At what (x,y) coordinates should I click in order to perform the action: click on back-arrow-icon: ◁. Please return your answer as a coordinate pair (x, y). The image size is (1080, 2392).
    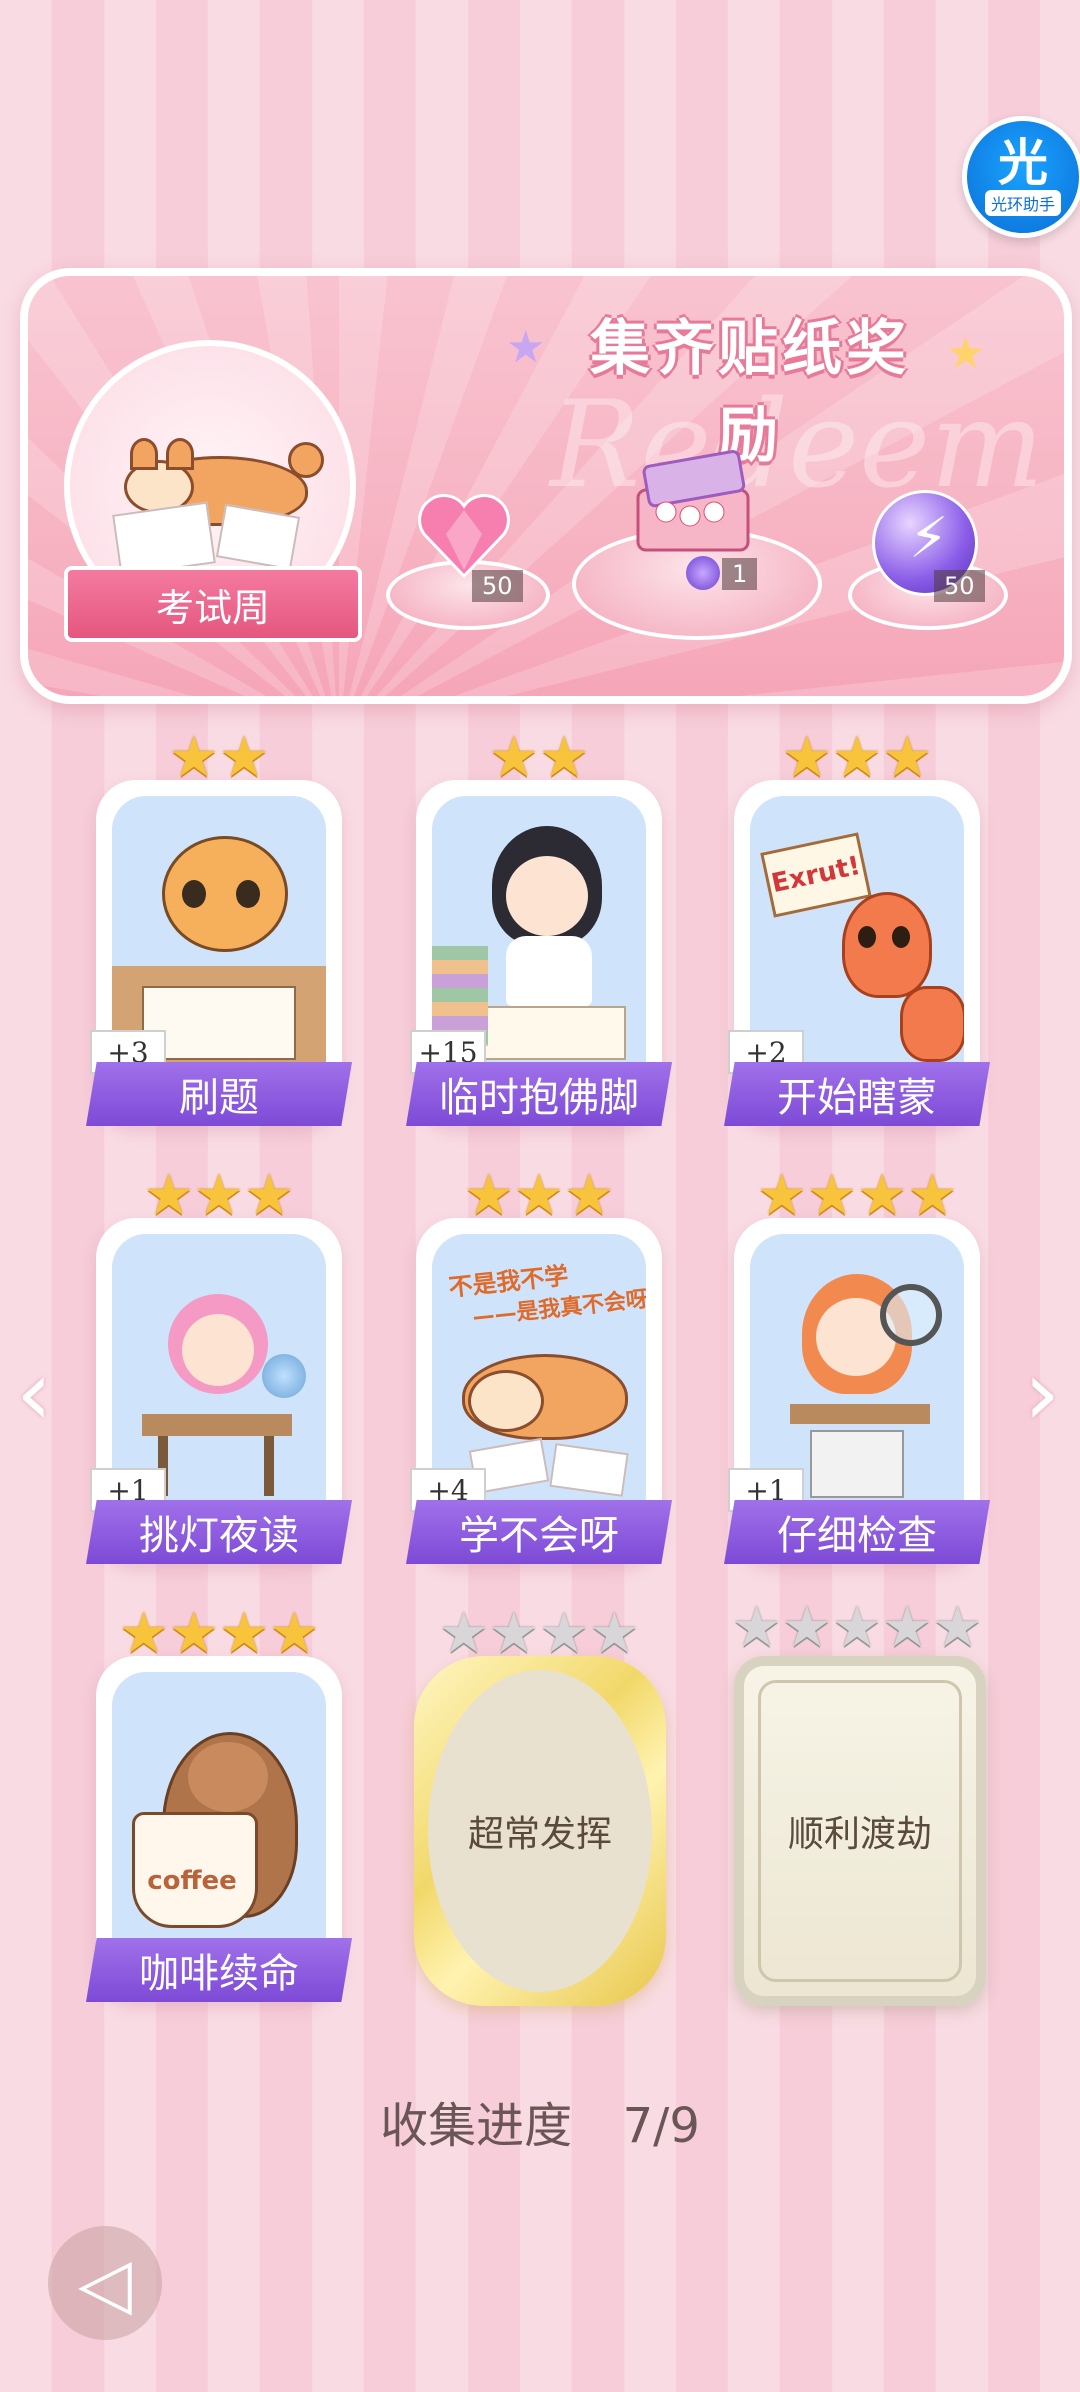
    Looking at the image, I should click on (105, 2283).